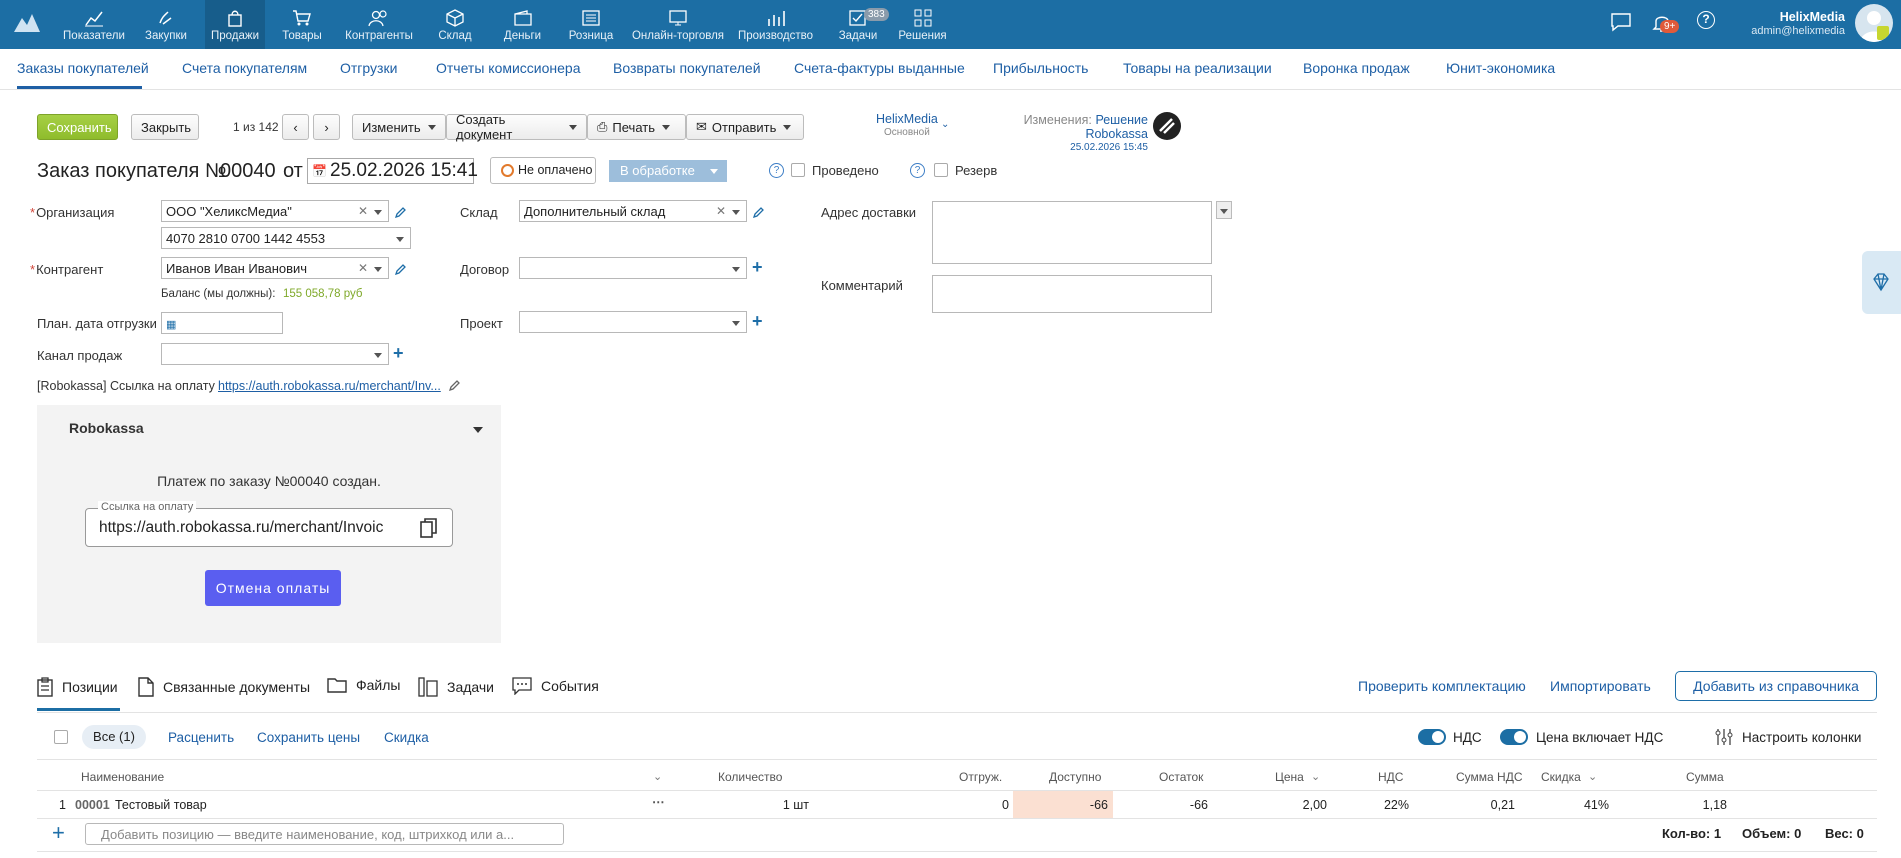 This screenshot has width=1901, height=858. Describe the element at coordinates (166, 24) in the screenshot. I see `nav-purchases: Закупки` at that location.